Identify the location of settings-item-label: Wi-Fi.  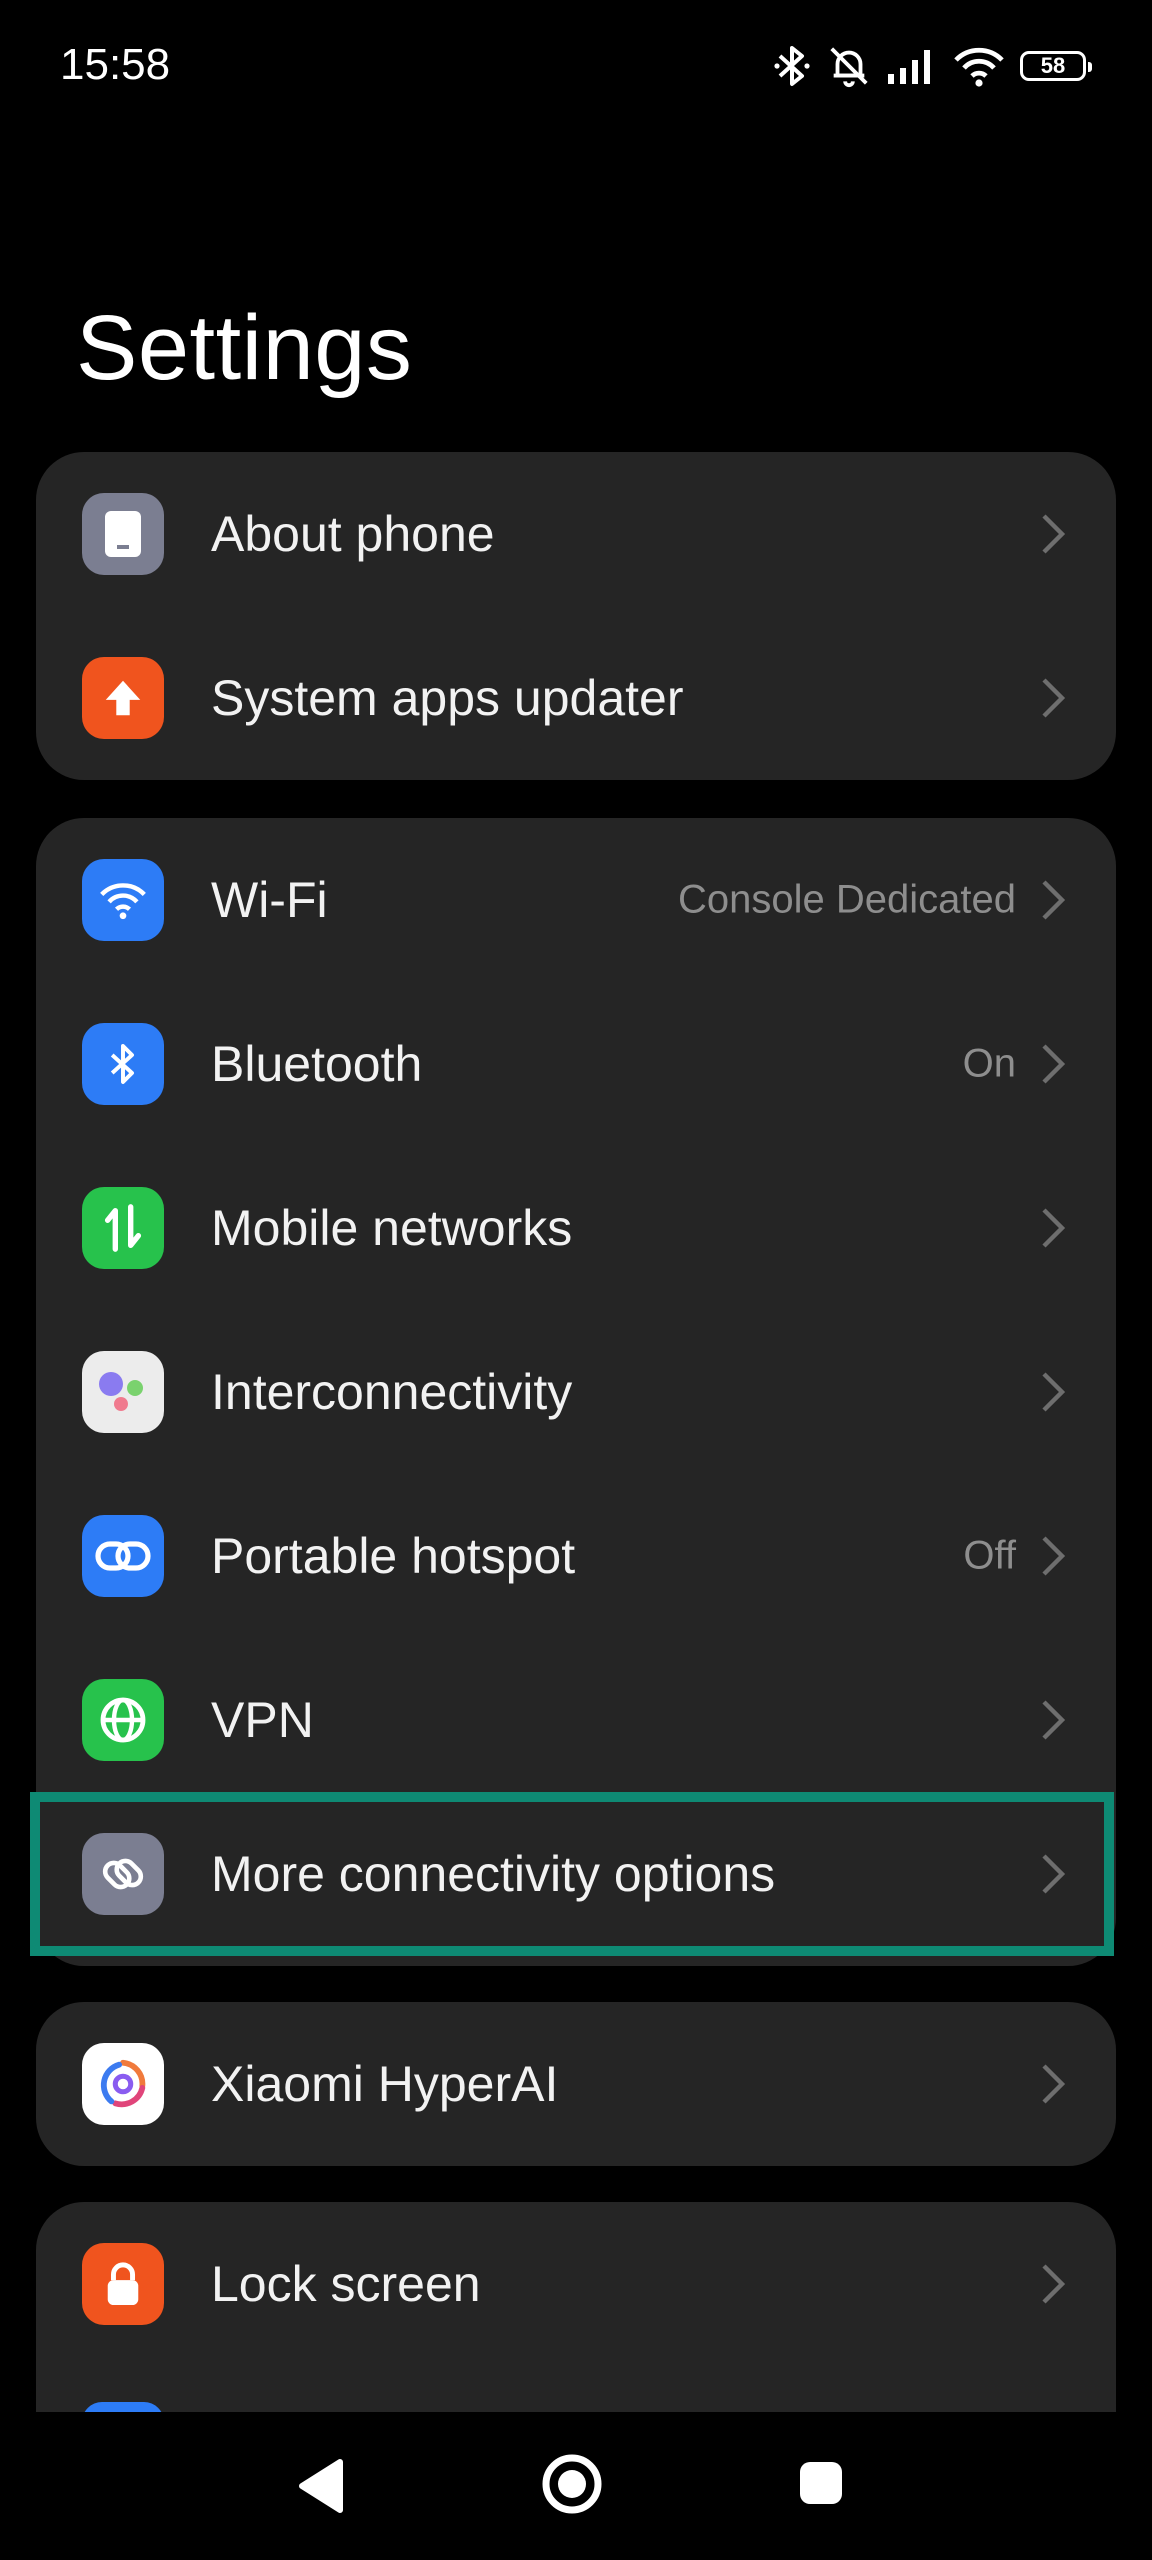
(269, 900).